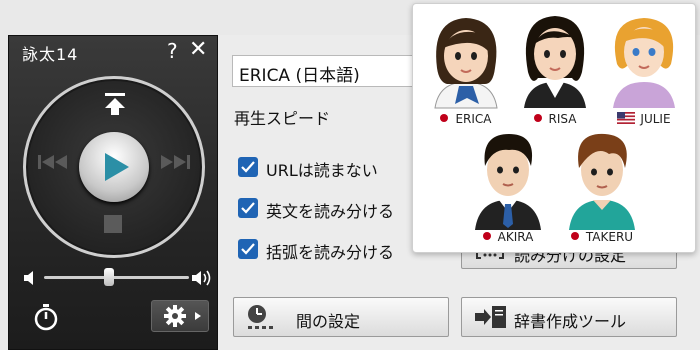  What do you see at coordinates (330, 211) in the screenshot?
I see `checkbox-label: 英文を読み分ける` at bounding box center [330, 211].